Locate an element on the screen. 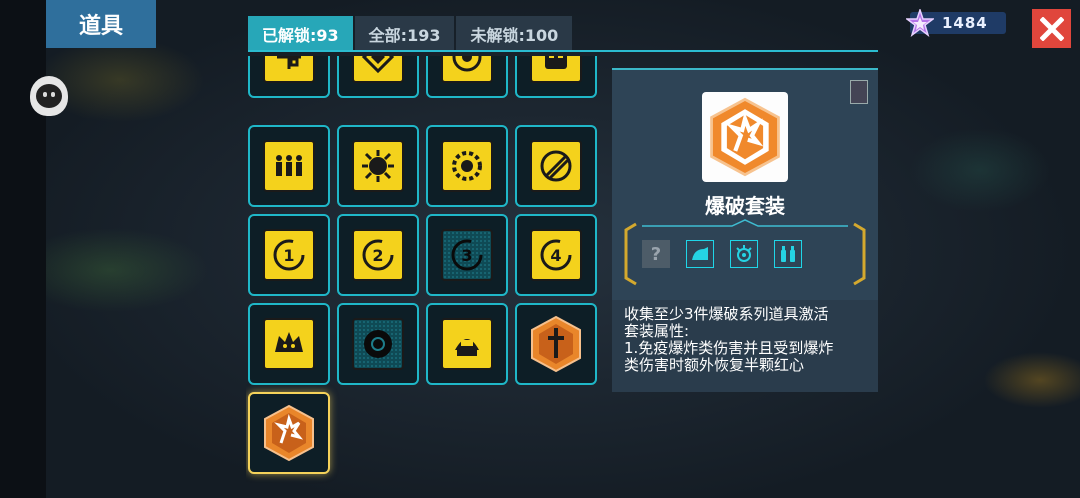  grid-cell: 4 is located at coordinates (556, 255).